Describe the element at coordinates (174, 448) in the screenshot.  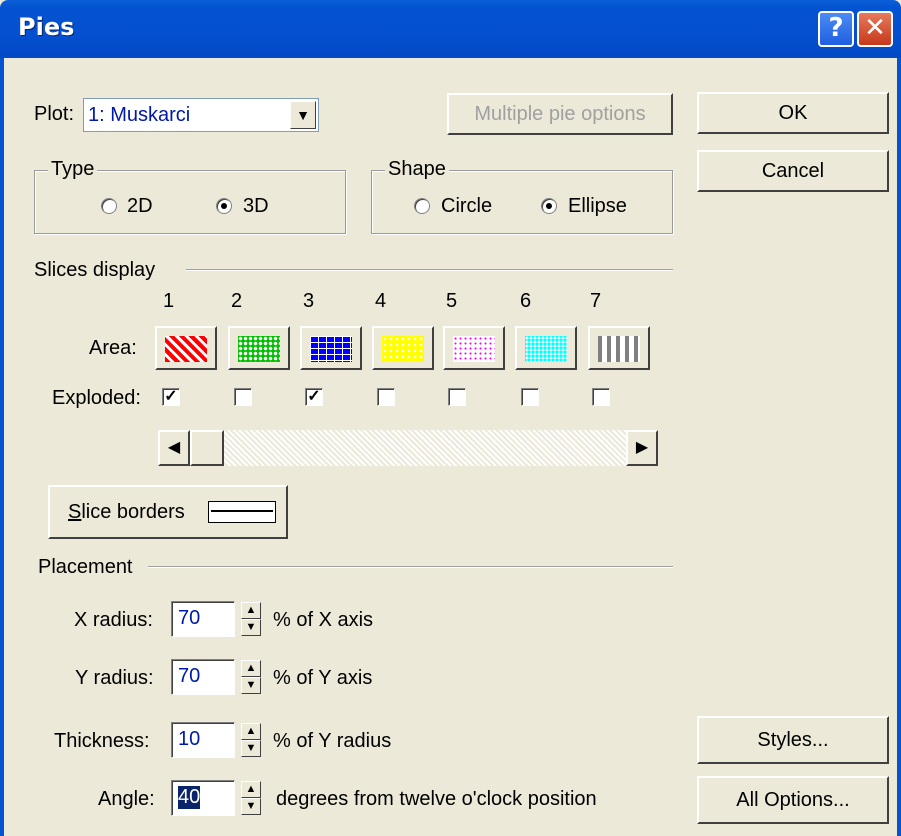
I see `scroll-left-arrow-icon: ◀` at that location.